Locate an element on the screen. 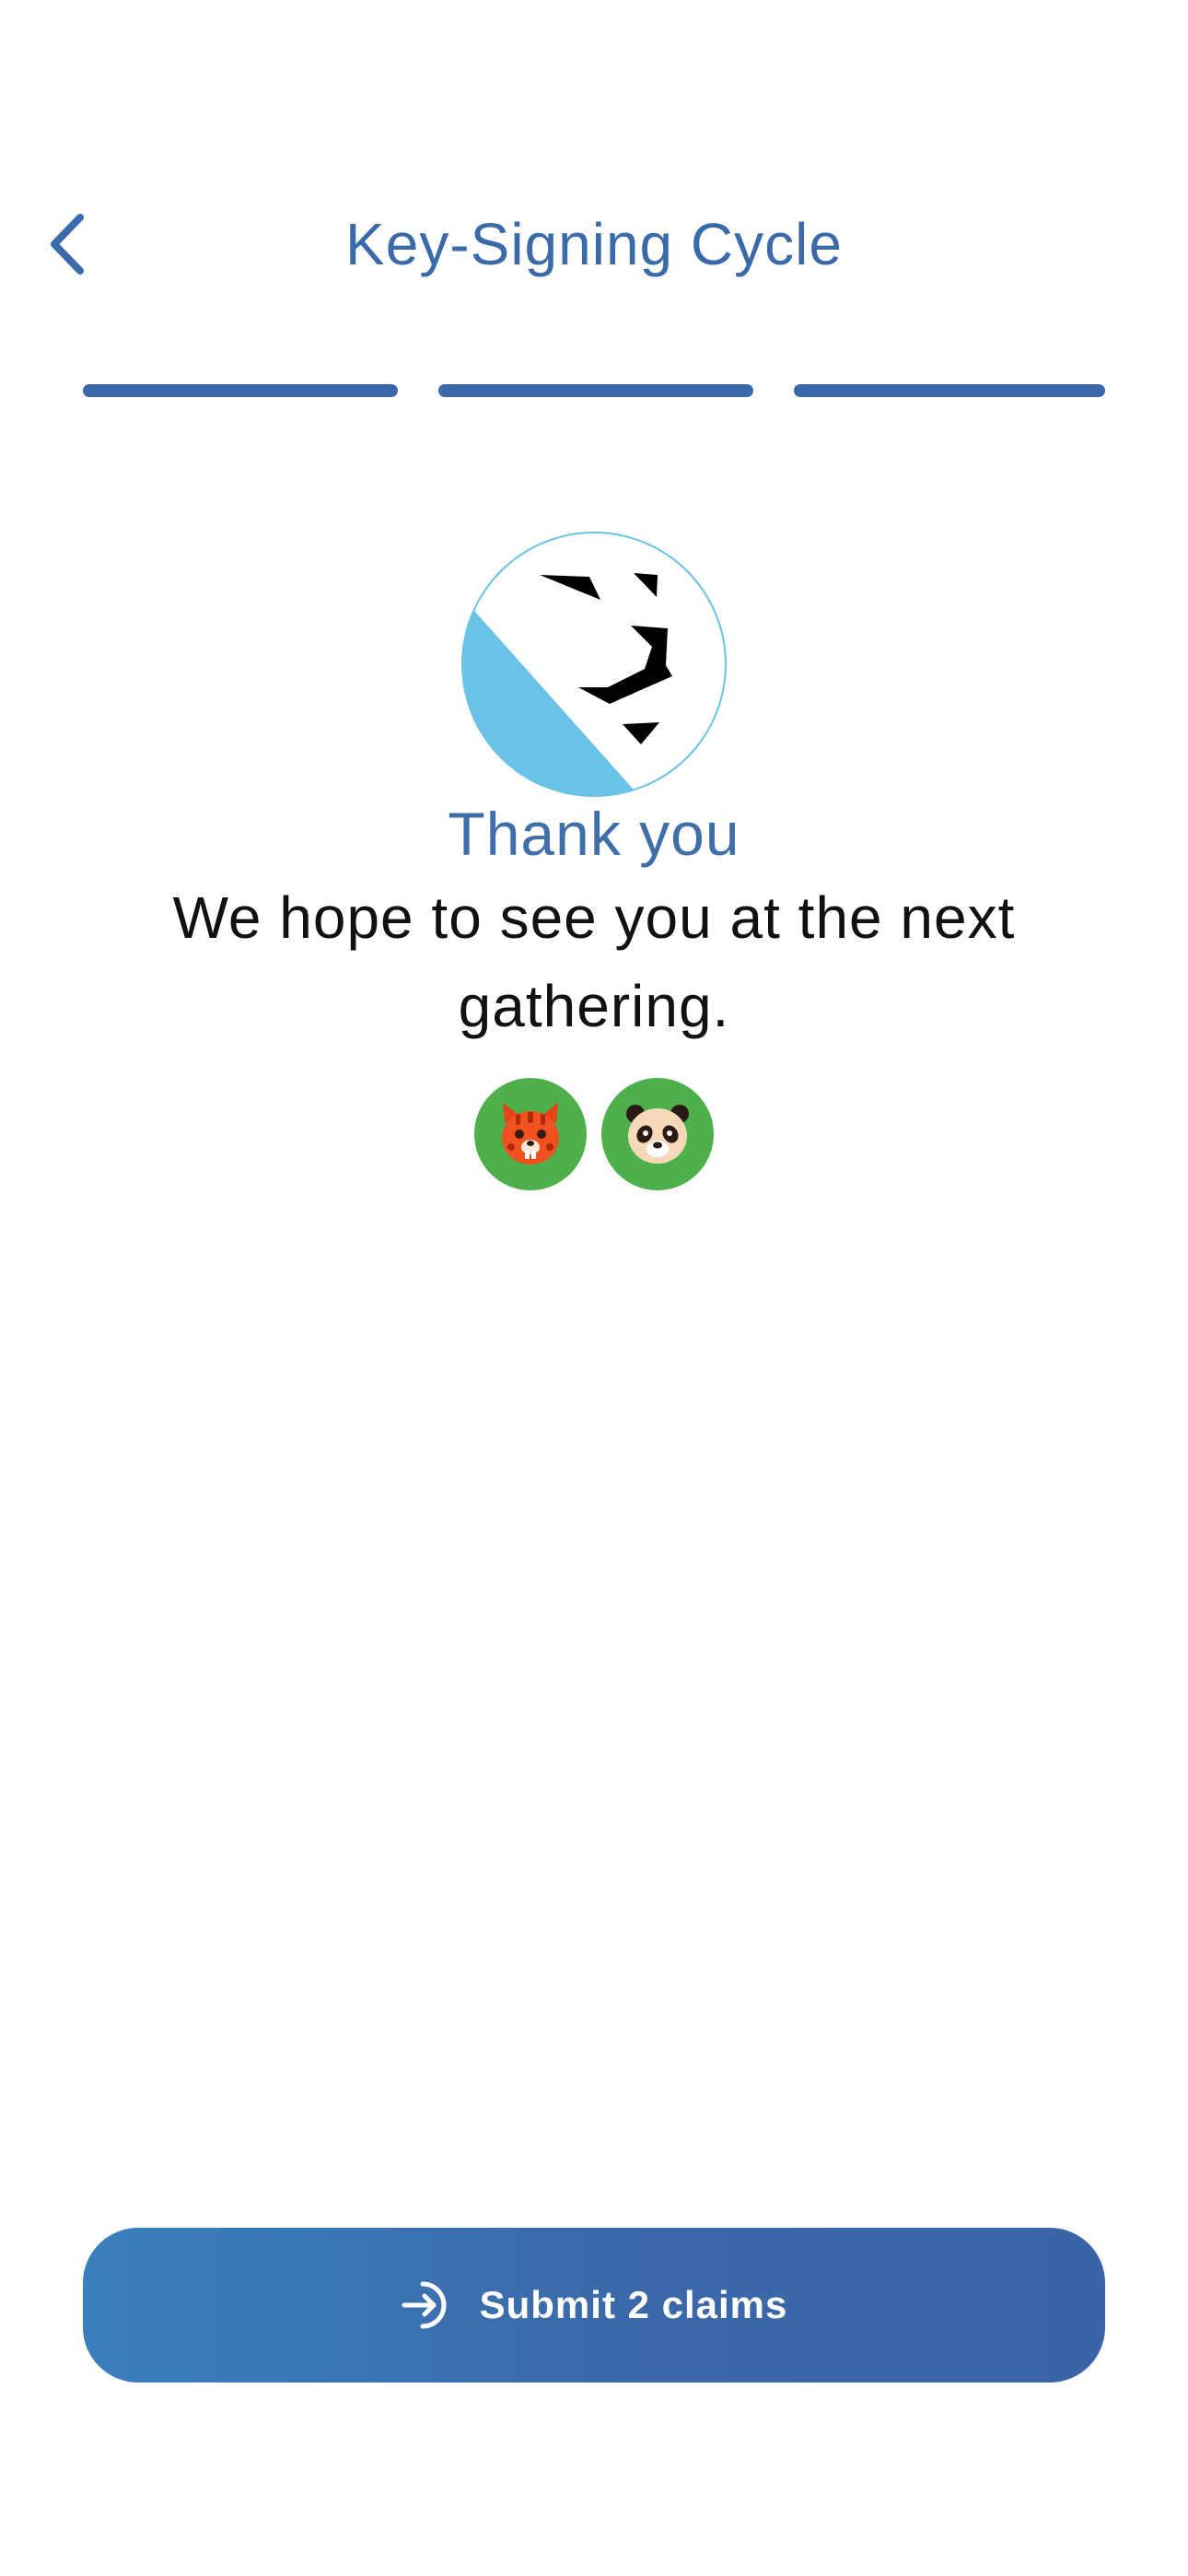 The image size is (1188, 2576). panda-icon is located at coordinates (657, 1134).